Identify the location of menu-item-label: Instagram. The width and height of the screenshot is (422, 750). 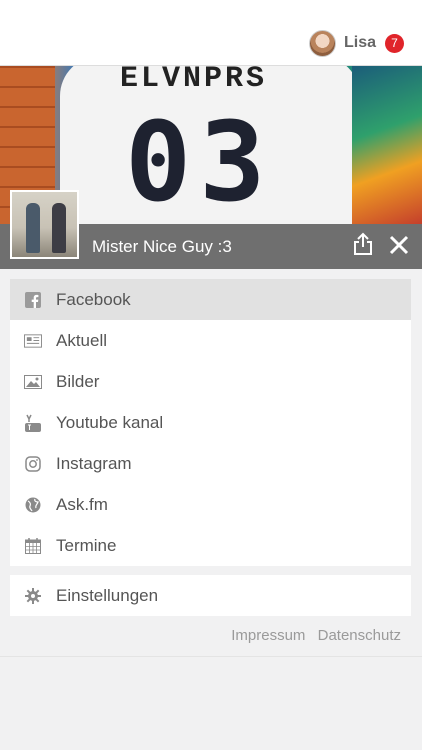
(94, 463).